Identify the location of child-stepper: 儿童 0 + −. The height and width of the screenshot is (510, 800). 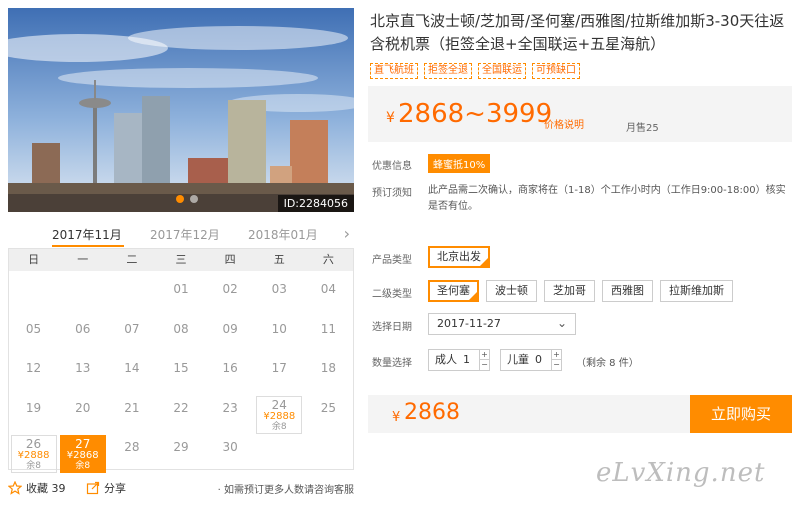
(531, 360).